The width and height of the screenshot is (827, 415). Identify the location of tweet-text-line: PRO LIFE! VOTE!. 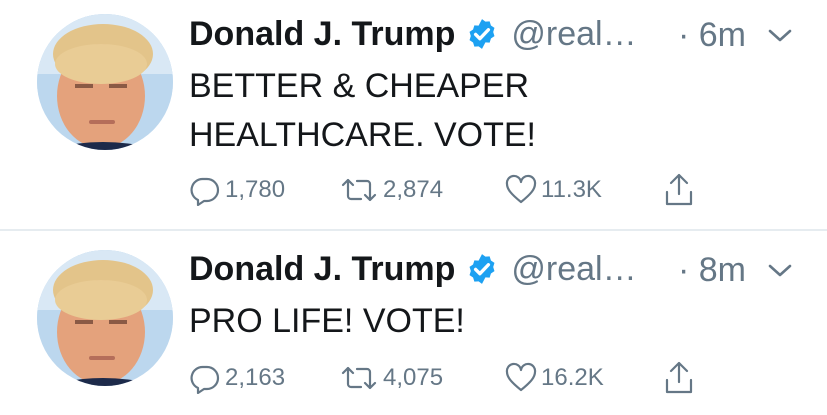
(327, 321).